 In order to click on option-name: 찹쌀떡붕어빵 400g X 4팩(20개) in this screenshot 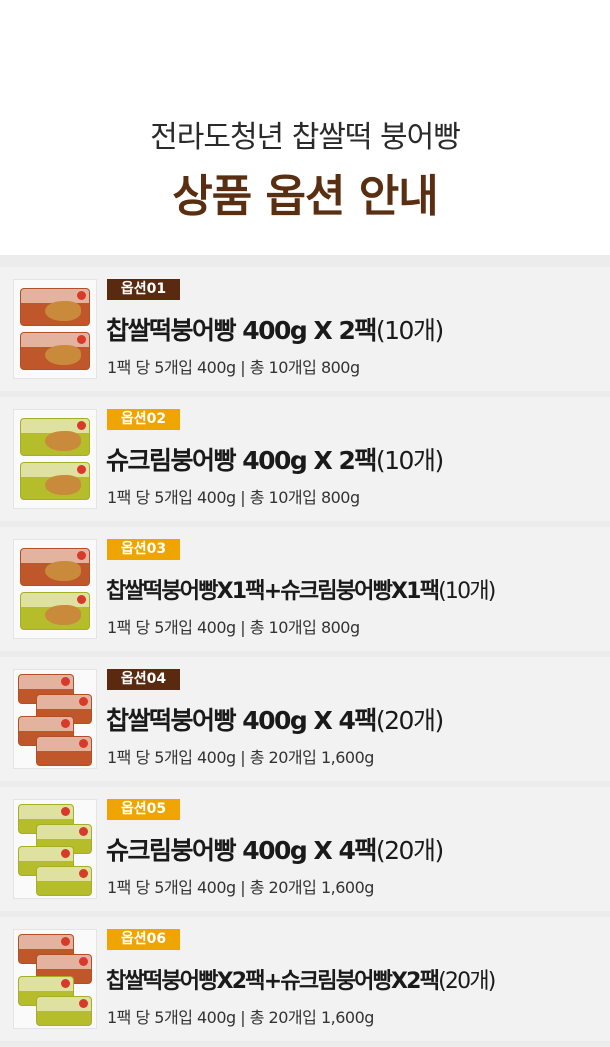, I will do `click(275, 720)`.